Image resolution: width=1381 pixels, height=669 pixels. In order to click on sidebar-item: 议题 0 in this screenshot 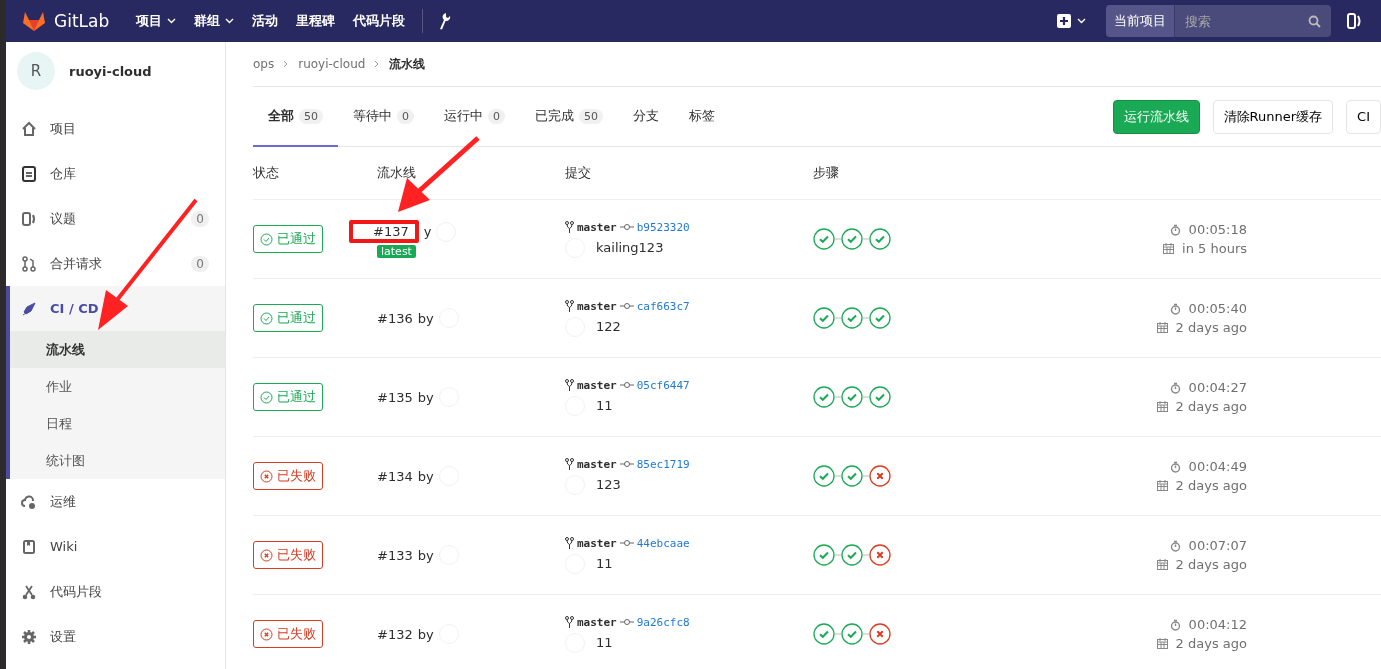, I will do `click(115, 218)`.